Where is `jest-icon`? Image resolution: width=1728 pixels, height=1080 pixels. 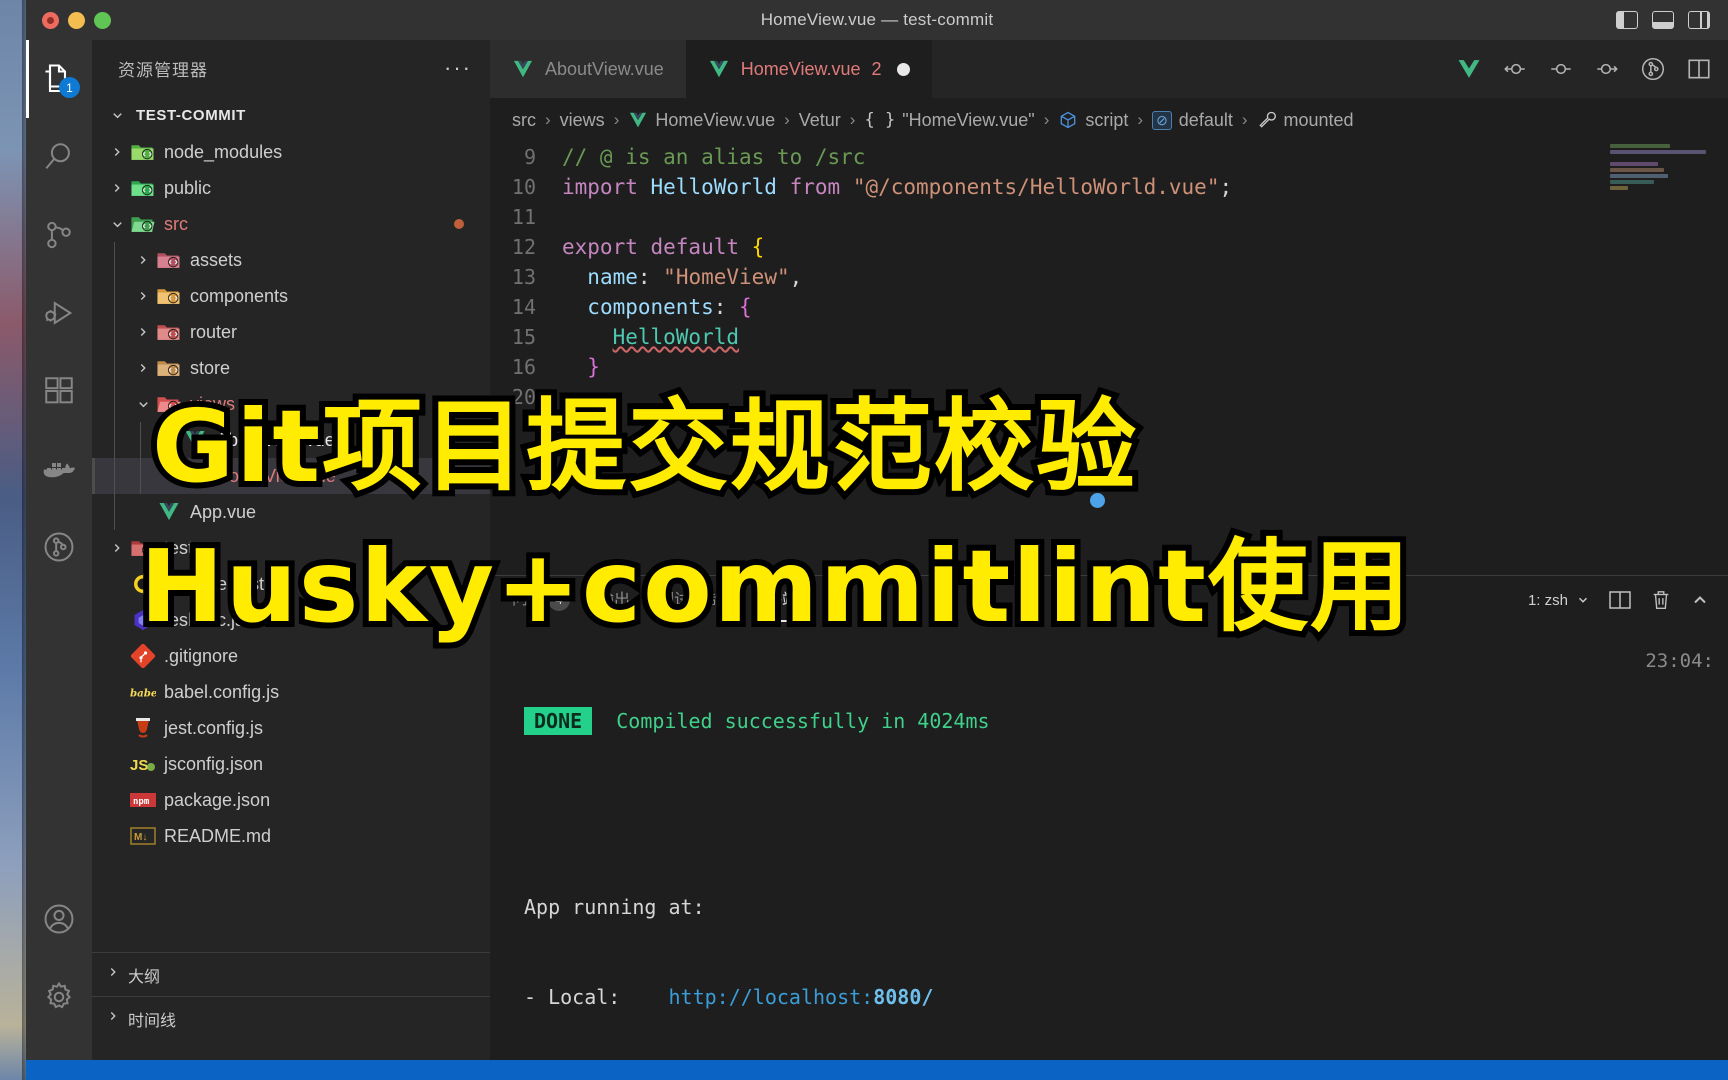 jest-icon is located at coordinates (143, 728).